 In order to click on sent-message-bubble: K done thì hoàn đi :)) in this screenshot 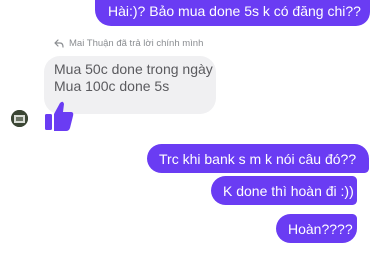, I will do `click(284, 190)`.